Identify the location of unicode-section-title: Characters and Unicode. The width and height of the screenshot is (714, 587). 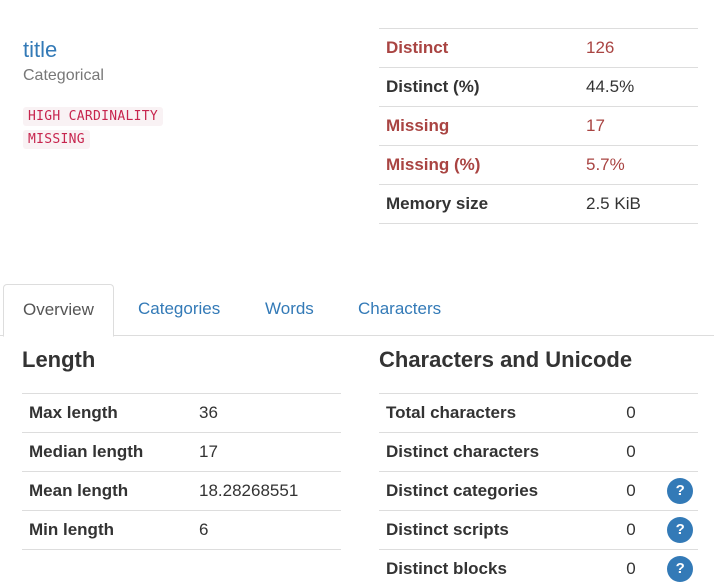
(506, 359).